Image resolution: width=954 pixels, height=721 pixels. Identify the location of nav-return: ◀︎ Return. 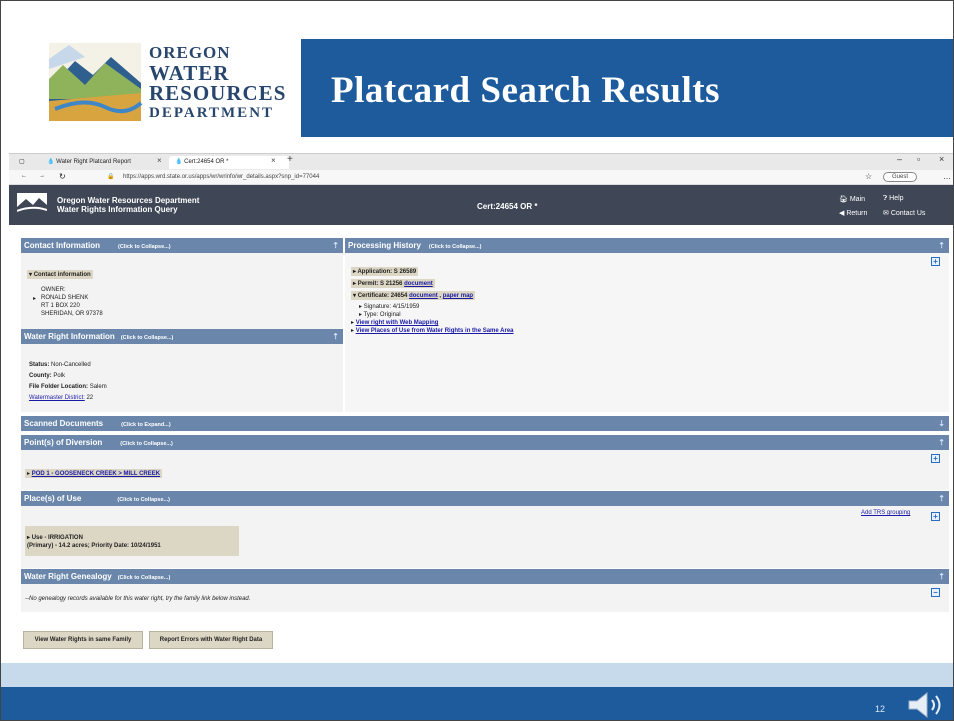
(853, 213).